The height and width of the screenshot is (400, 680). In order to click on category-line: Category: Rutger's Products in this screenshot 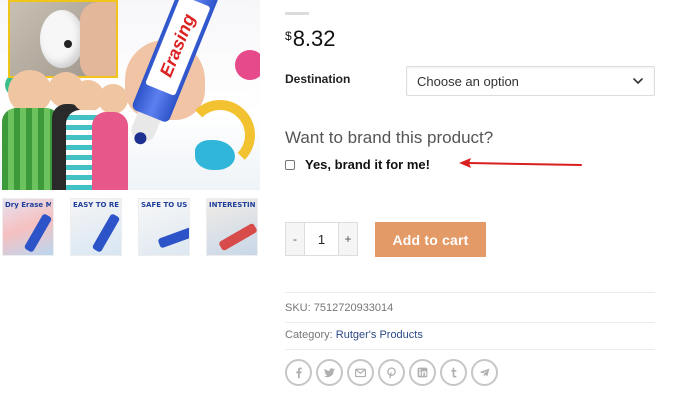, I will do `click(354, 335)`.